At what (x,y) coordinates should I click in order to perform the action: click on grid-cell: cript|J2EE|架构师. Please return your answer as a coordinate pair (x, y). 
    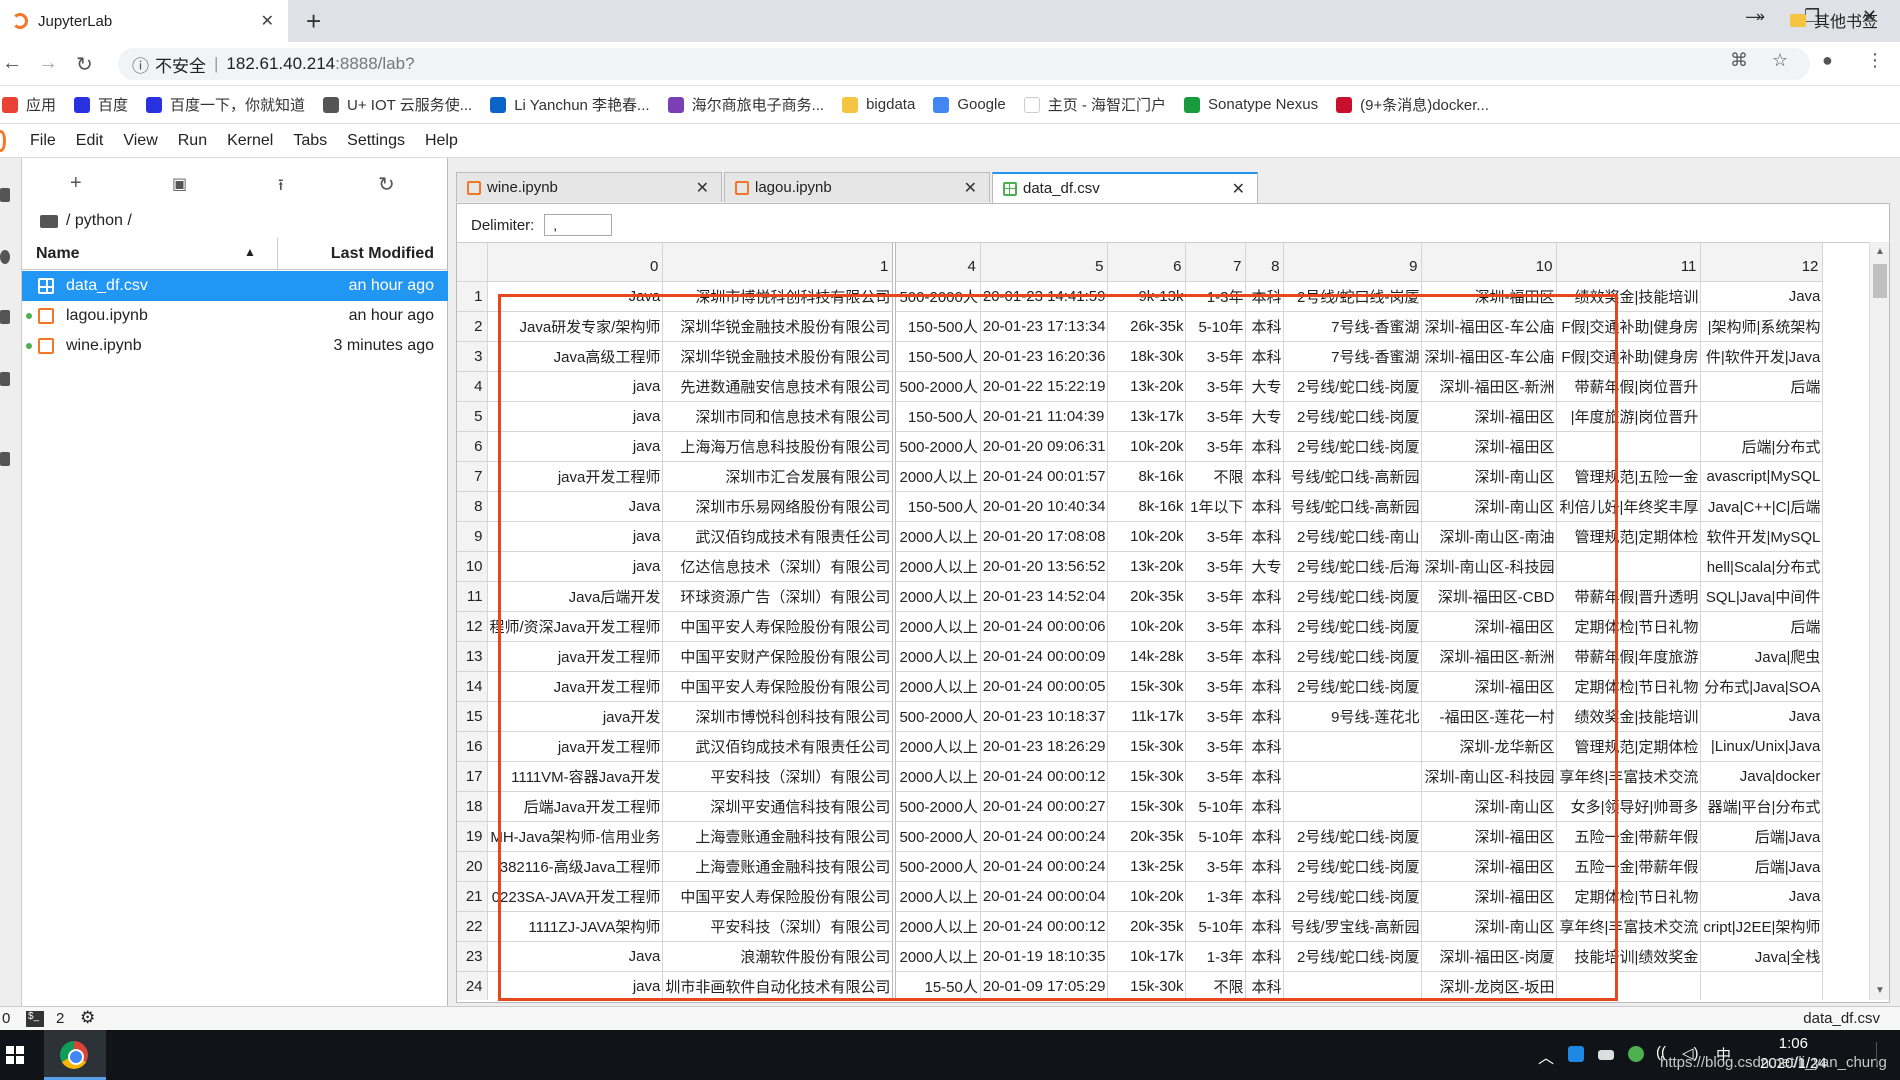
    Looking at the image, I should click on (1762, 926).